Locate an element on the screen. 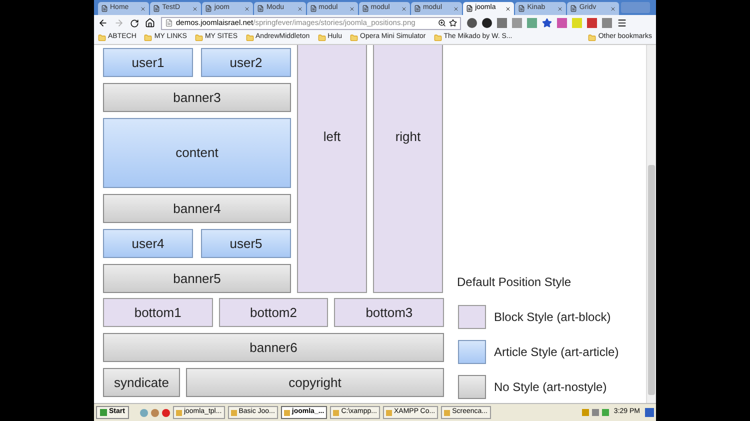 Image resolution: width=750 pixels, height=421 pixels. article-position: user5 is located at coordinates (246, 243).